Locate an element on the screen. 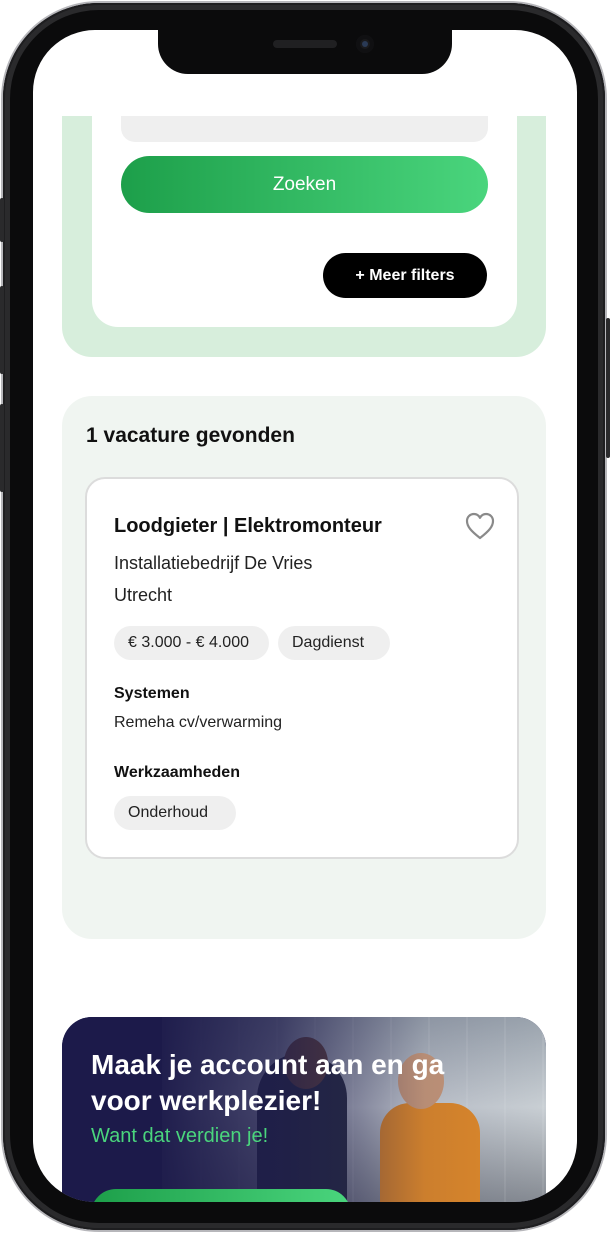 The height and width of the screenshot is (1233, 610). search-button: Zoeken is located at coordinates (304, 184).